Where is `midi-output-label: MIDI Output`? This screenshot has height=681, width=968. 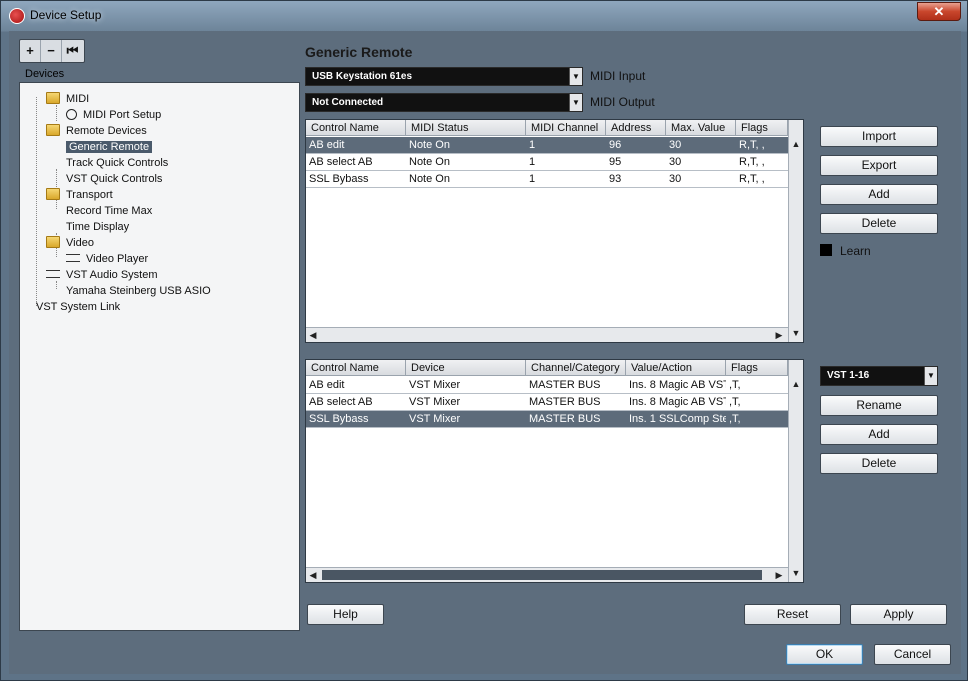
midi-output-label: MIDI Output is located at coordinates (622, 102).